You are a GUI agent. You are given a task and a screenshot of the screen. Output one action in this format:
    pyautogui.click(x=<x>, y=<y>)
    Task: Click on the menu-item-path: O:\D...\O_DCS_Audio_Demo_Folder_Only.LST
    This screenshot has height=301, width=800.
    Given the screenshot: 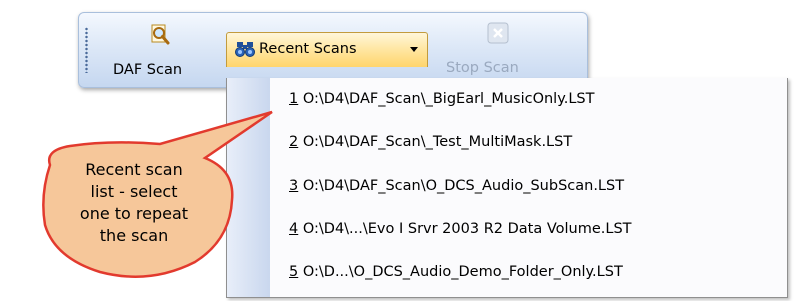 What is the action you would take?
    pyautogui.click(x=460, y=272)
    